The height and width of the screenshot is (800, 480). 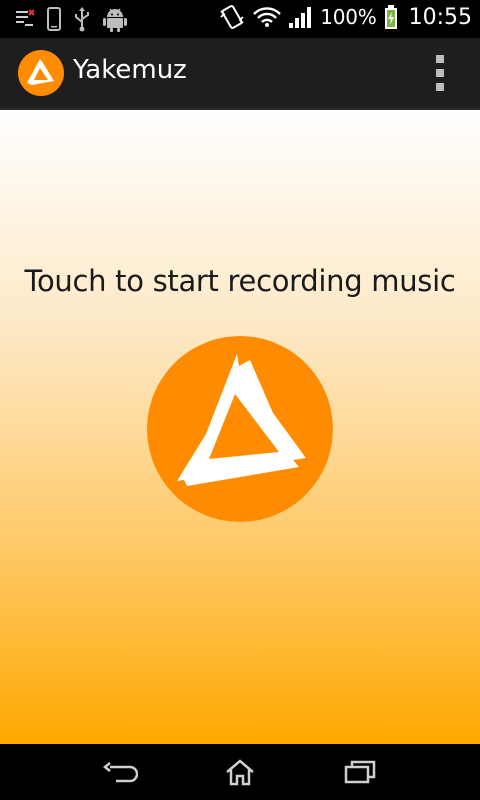 I want to click on status-system: 100% 10:55, so click(x=345, y=17).